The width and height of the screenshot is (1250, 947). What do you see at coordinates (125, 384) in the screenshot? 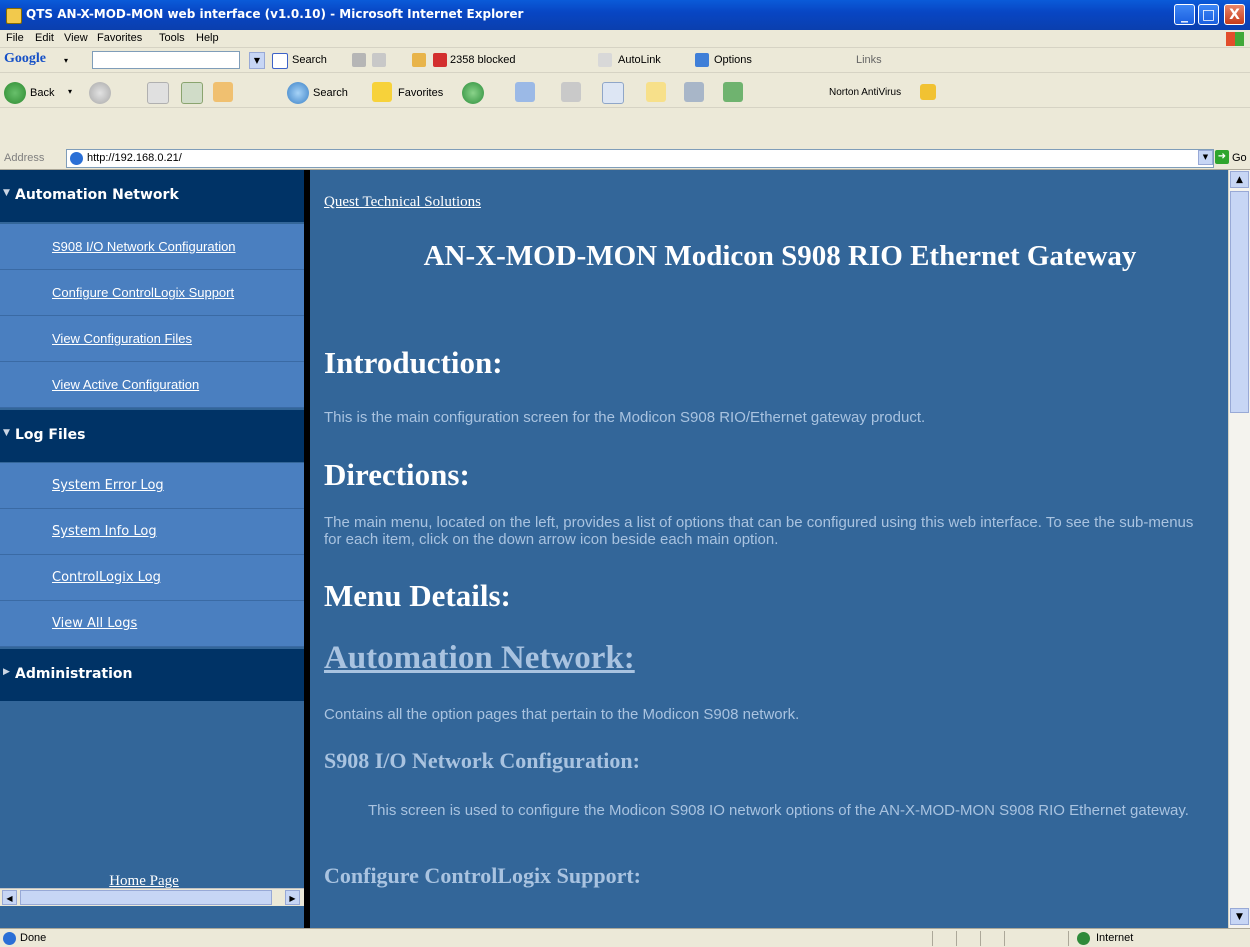
I see `nav-item-label: View Active Configuration` at bounding box center [125, 384].